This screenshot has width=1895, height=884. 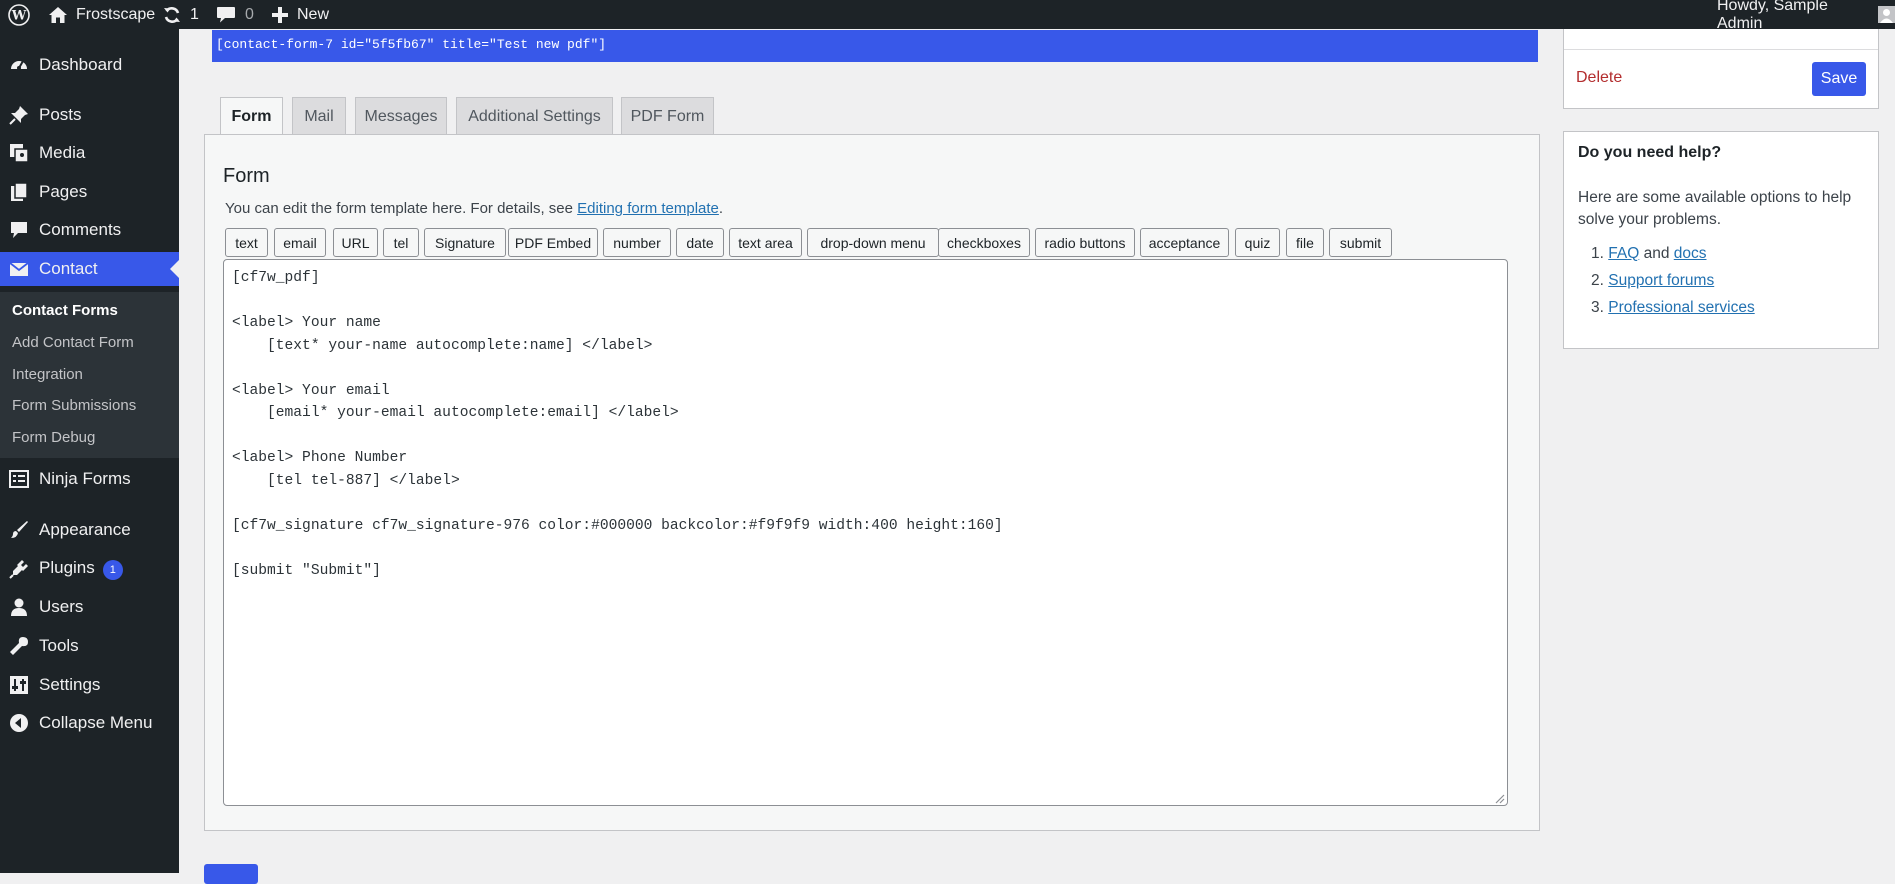 What do you see at coordinates (19, 646) in the screenshot?
I see `wrench-icon` at bounding box center [19, 646].